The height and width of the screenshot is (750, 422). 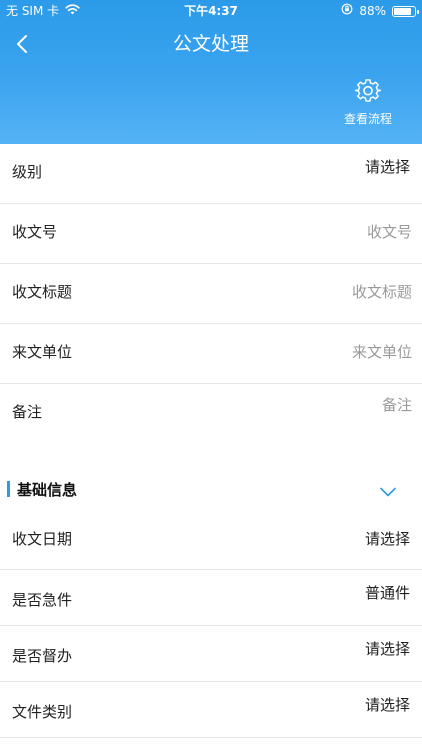 I want to click on doc-title-row: 收文标题 收文标题, so click(x=211, y=294).